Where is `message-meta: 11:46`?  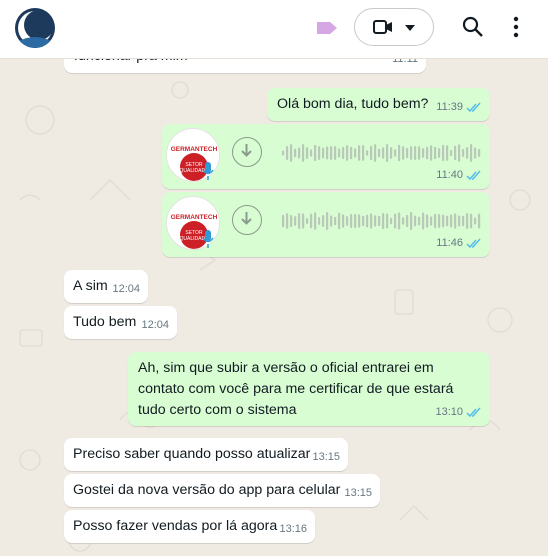 message-meta: 11:46 is located at coordinates (459, 243).